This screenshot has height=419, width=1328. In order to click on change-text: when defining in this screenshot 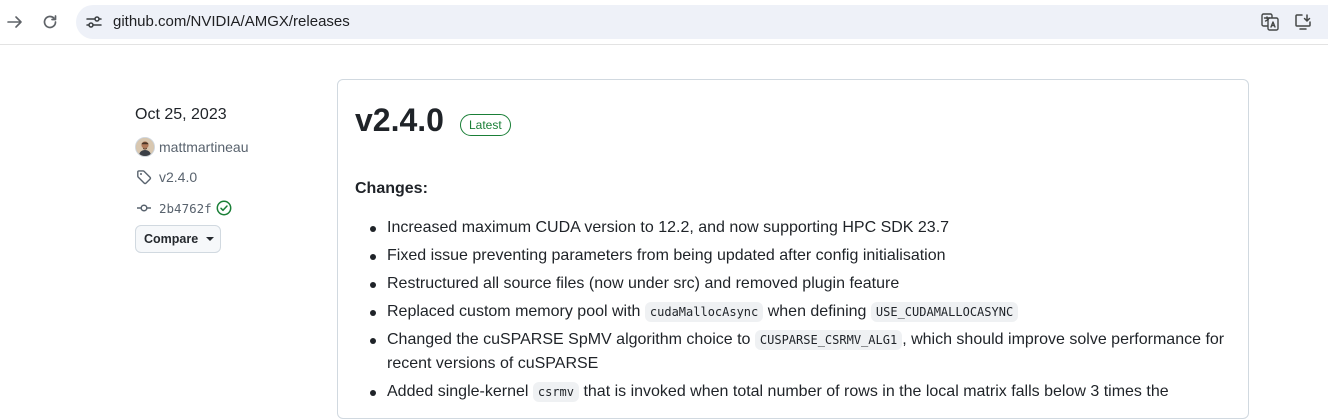, I will do `click(817, 311)`.